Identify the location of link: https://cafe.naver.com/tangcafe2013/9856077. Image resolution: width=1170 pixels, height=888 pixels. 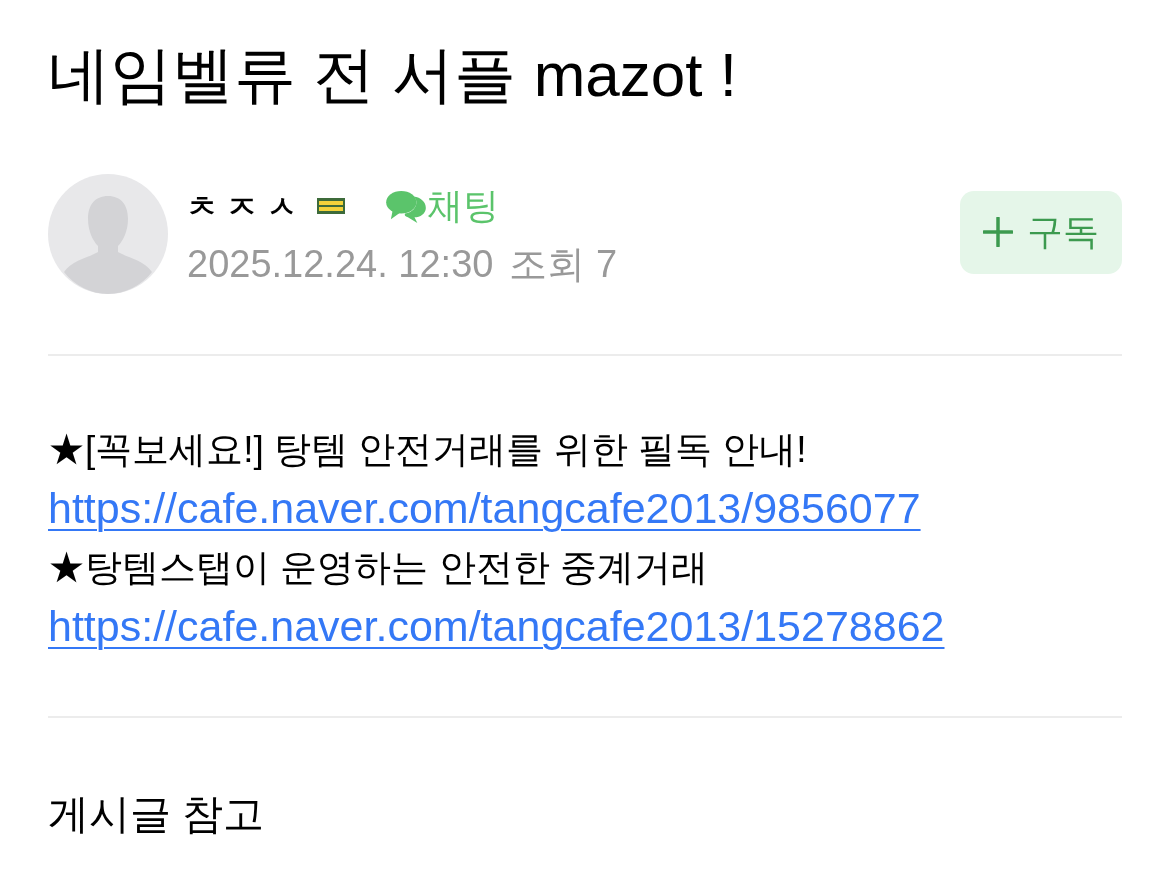
(484, 508).